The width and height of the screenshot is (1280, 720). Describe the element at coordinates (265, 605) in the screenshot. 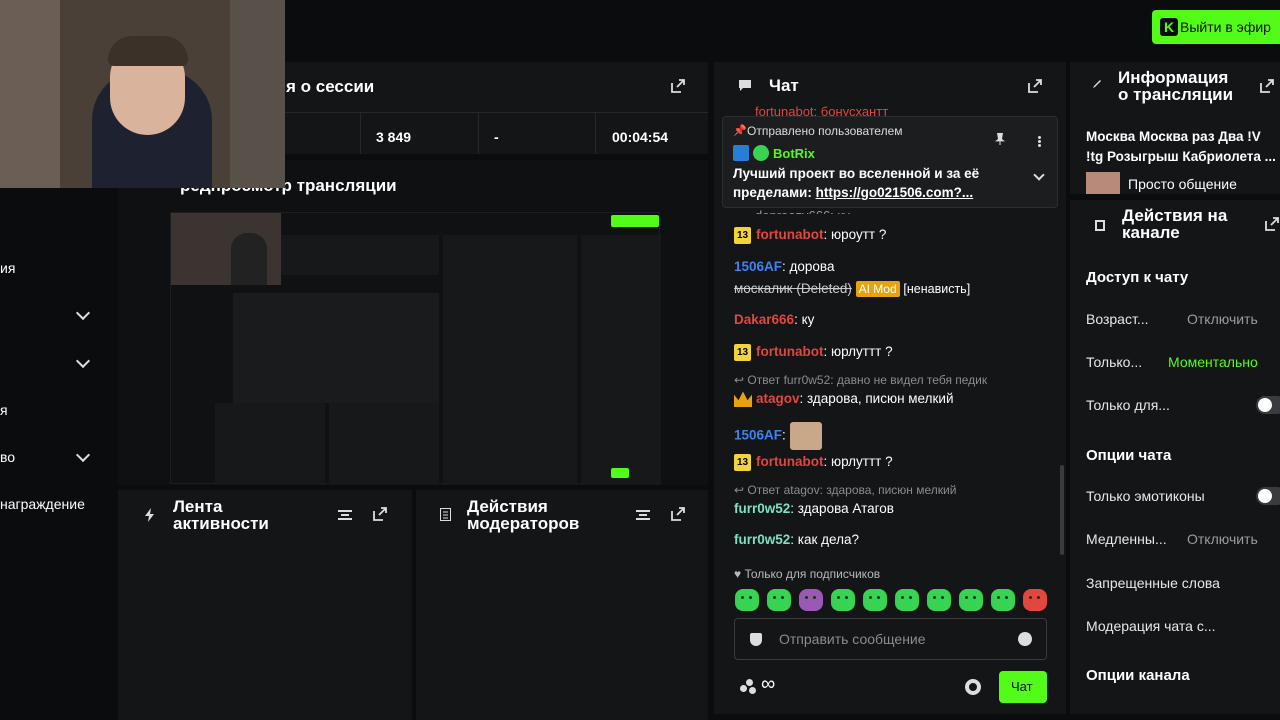

I see `activity-feed-panel: Лента активности` at that location.